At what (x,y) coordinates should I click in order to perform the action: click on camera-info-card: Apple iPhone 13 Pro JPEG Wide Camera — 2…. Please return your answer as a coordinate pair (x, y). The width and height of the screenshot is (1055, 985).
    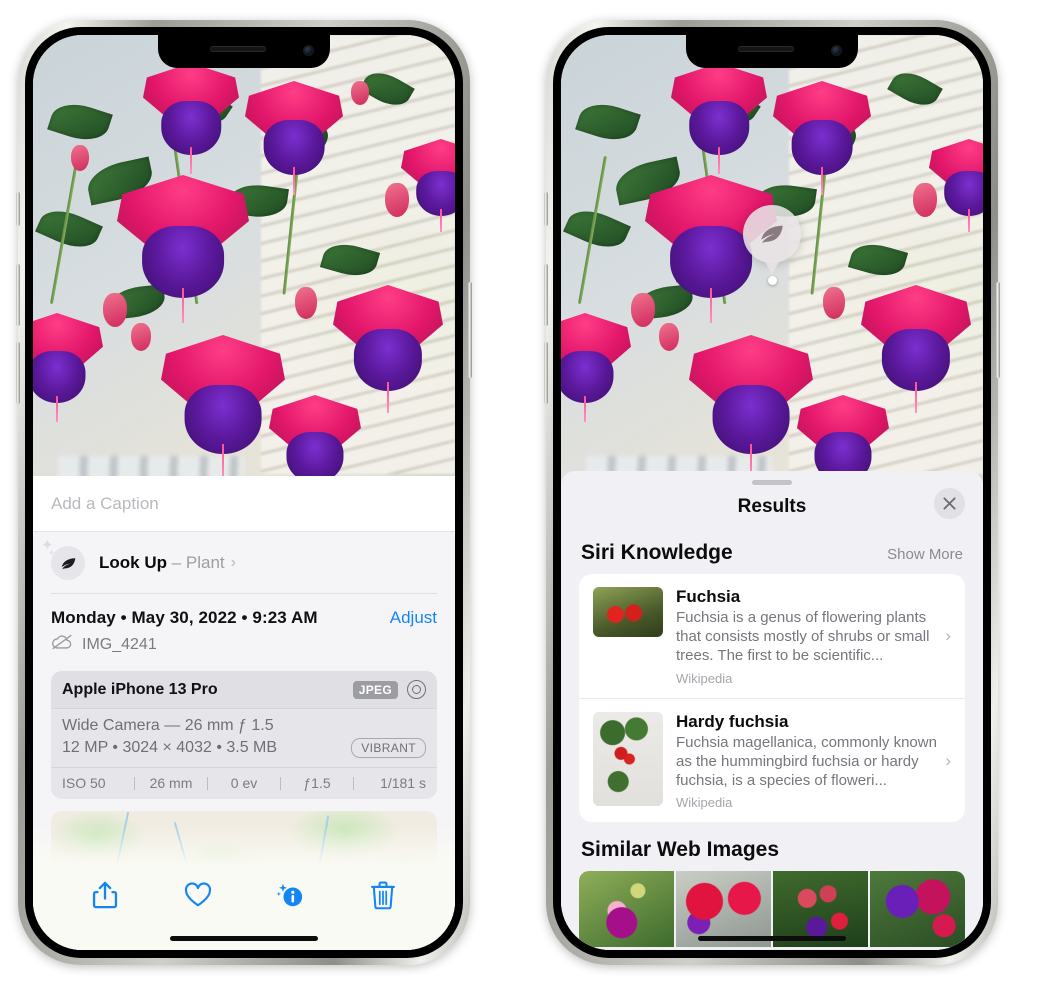
    Looking at the image, I should click on (244, 735).